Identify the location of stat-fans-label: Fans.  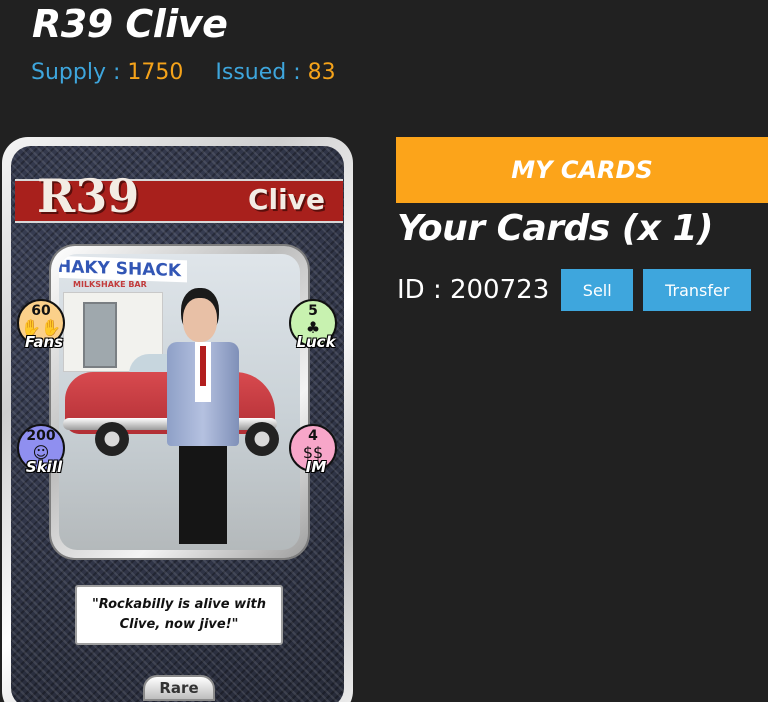
(44, 342).